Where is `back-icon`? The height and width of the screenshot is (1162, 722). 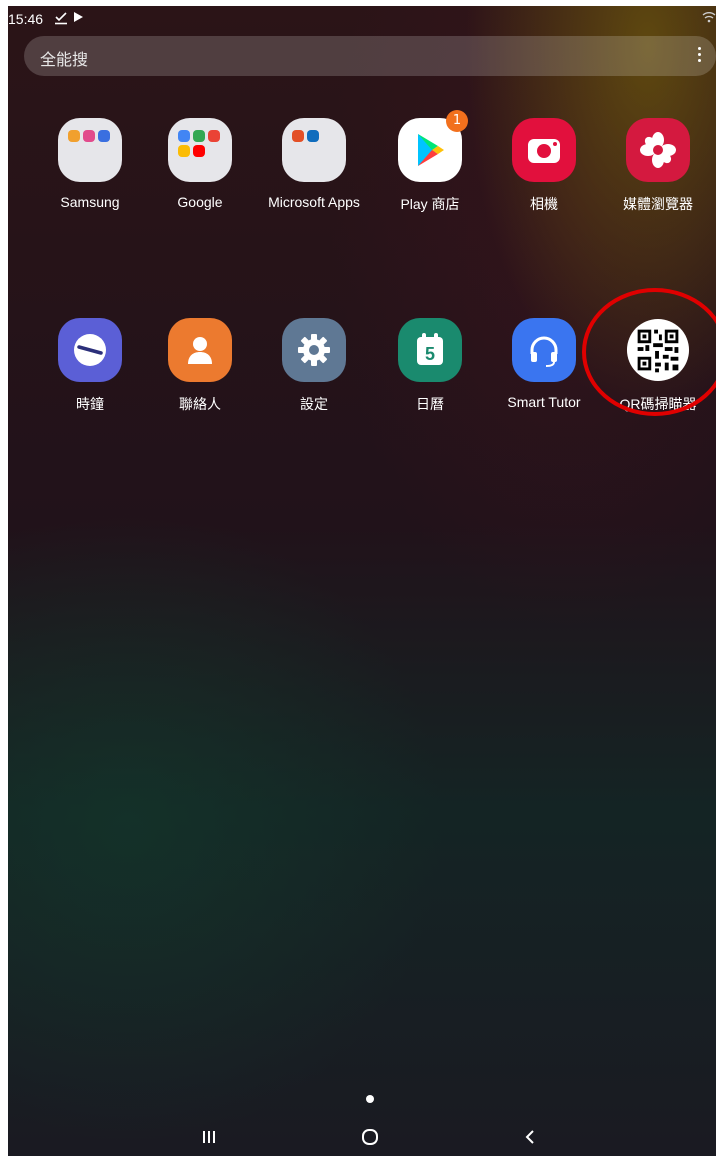
back-icon is located at coordinates (530, 1139).